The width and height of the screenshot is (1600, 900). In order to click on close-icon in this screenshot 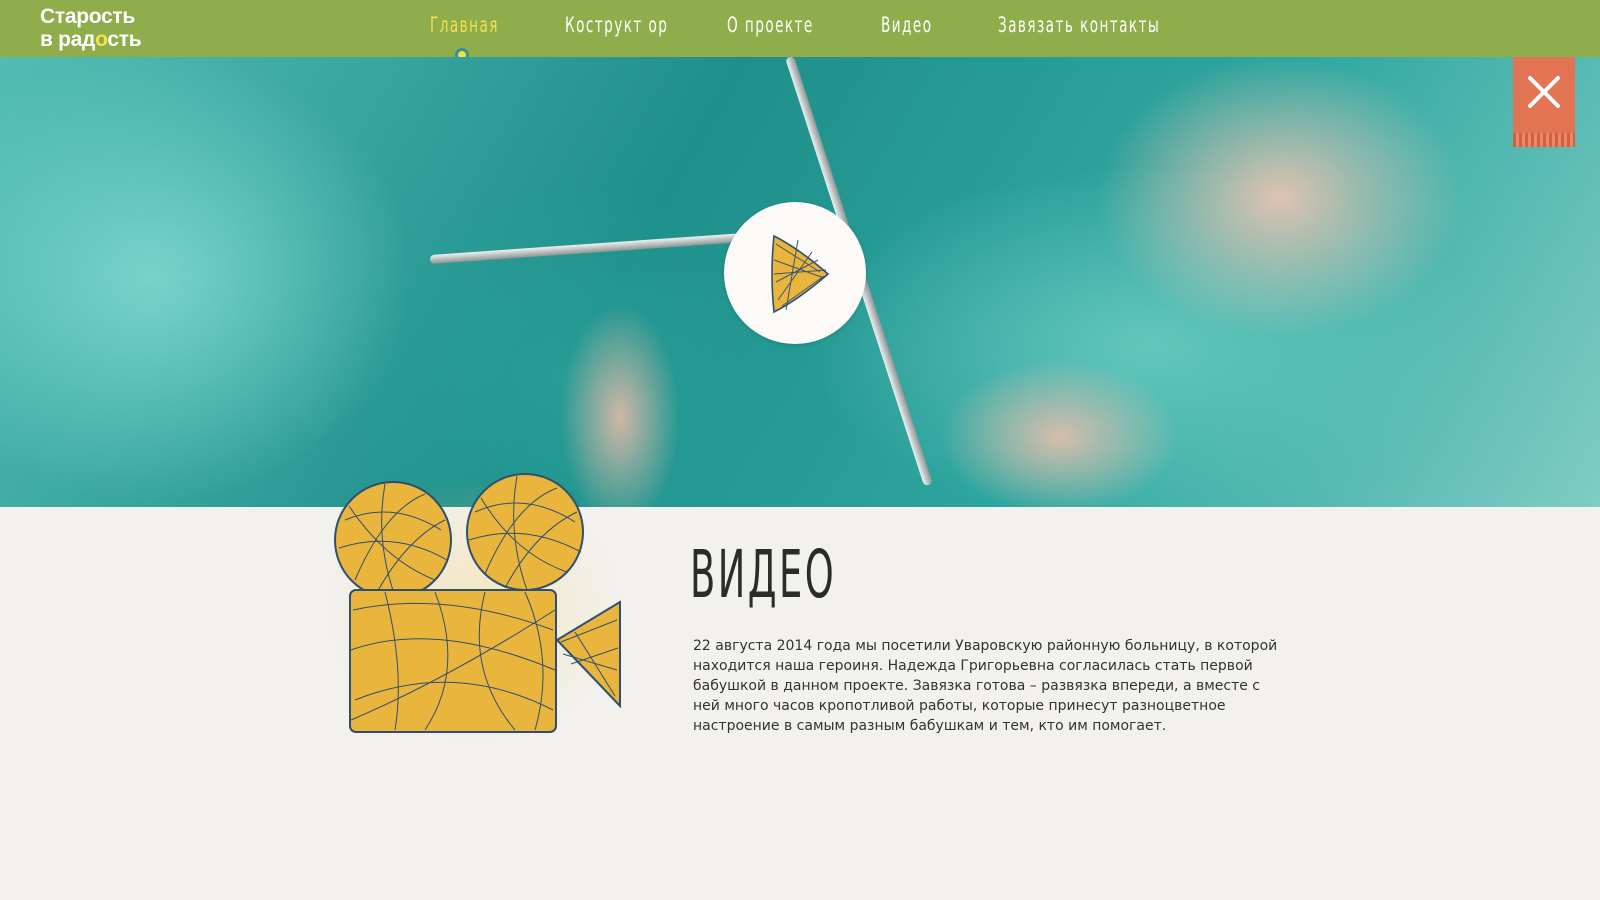, I will do `click(1544, 92)`.